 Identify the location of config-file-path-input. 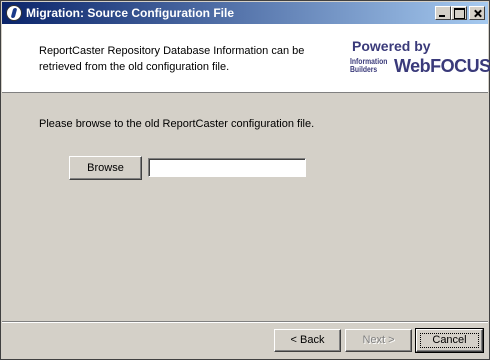
(227, 167).